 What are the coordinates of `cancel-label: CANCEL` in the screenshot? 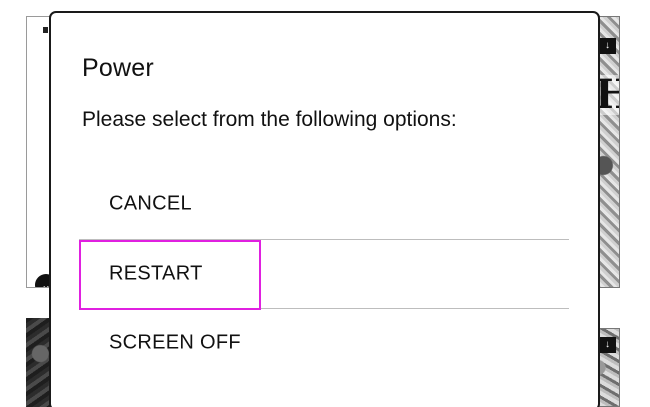 It's located at (150, 203).